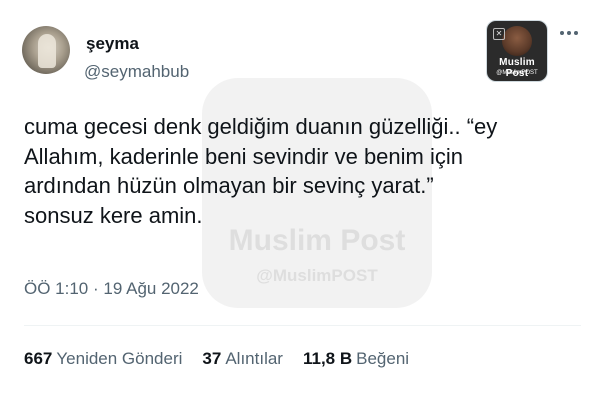  What do you see at coordinates (517, 73) in the screenshot?
I see `badge-subtitle: @MuslimPOST` at bounding box center [517, 73].